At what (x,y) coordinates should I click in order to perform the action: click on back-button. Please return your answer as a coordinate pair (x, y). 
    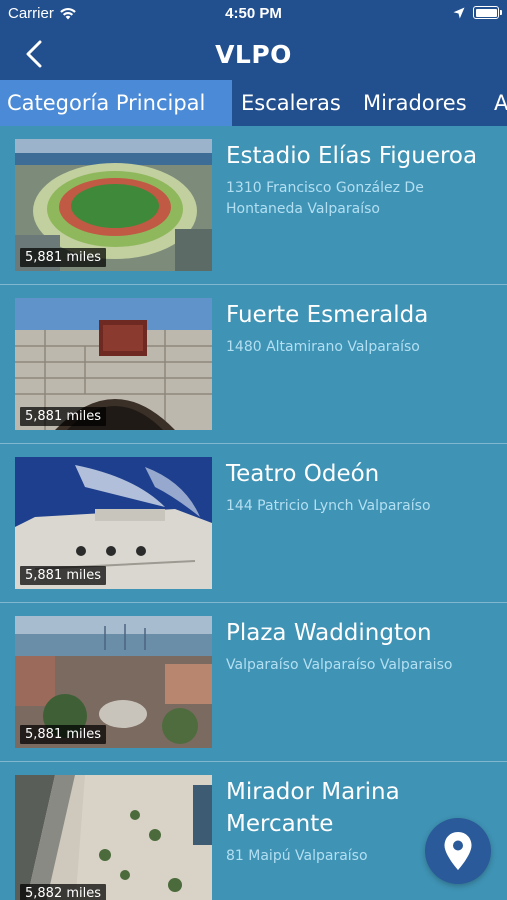
    Looking at the image, I should click on (34, 54).